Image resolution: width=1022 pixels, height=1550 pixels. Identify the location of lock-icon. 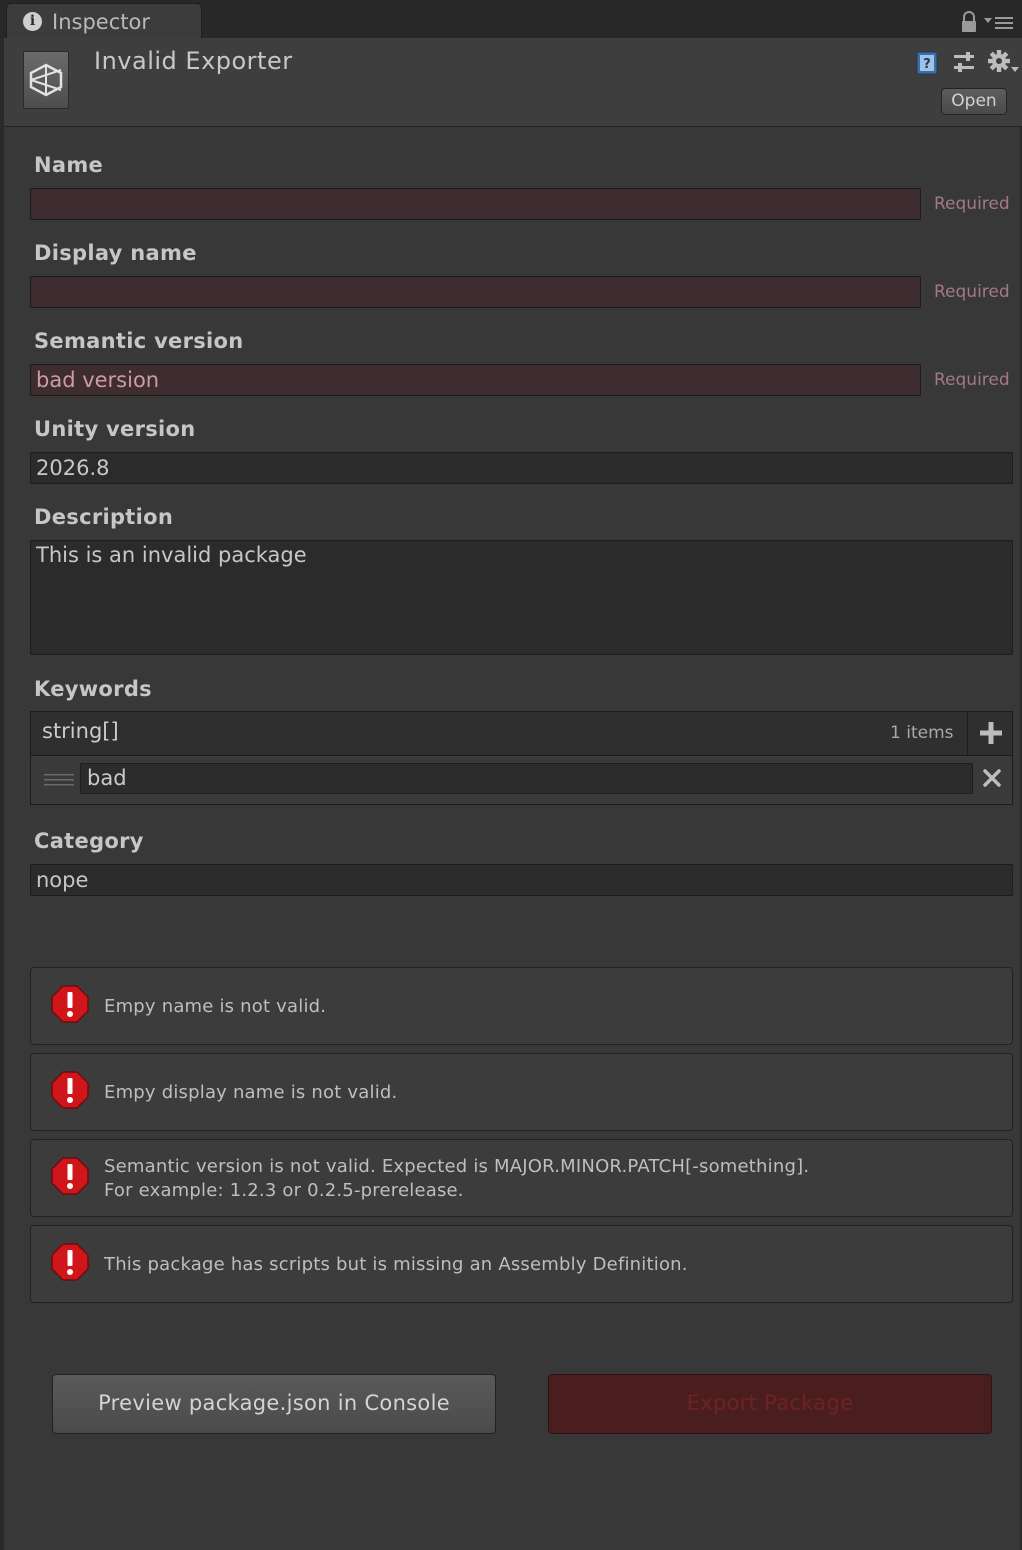
(969, 22).